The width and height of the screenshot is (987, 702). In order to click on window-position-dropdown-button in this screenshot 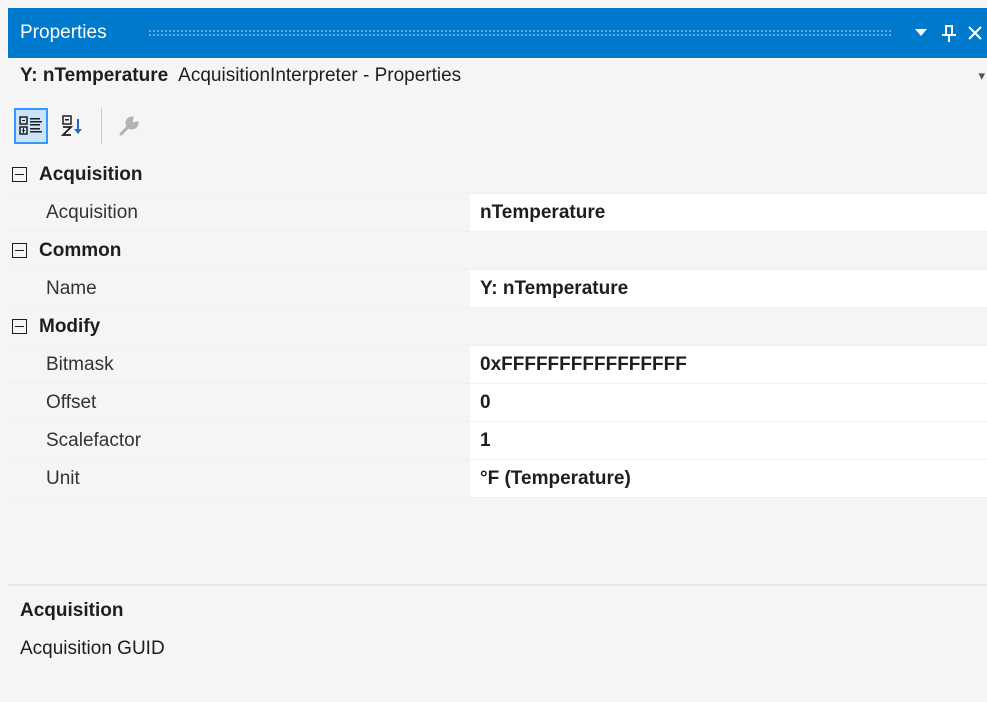, I will do `click(921, 33)`.